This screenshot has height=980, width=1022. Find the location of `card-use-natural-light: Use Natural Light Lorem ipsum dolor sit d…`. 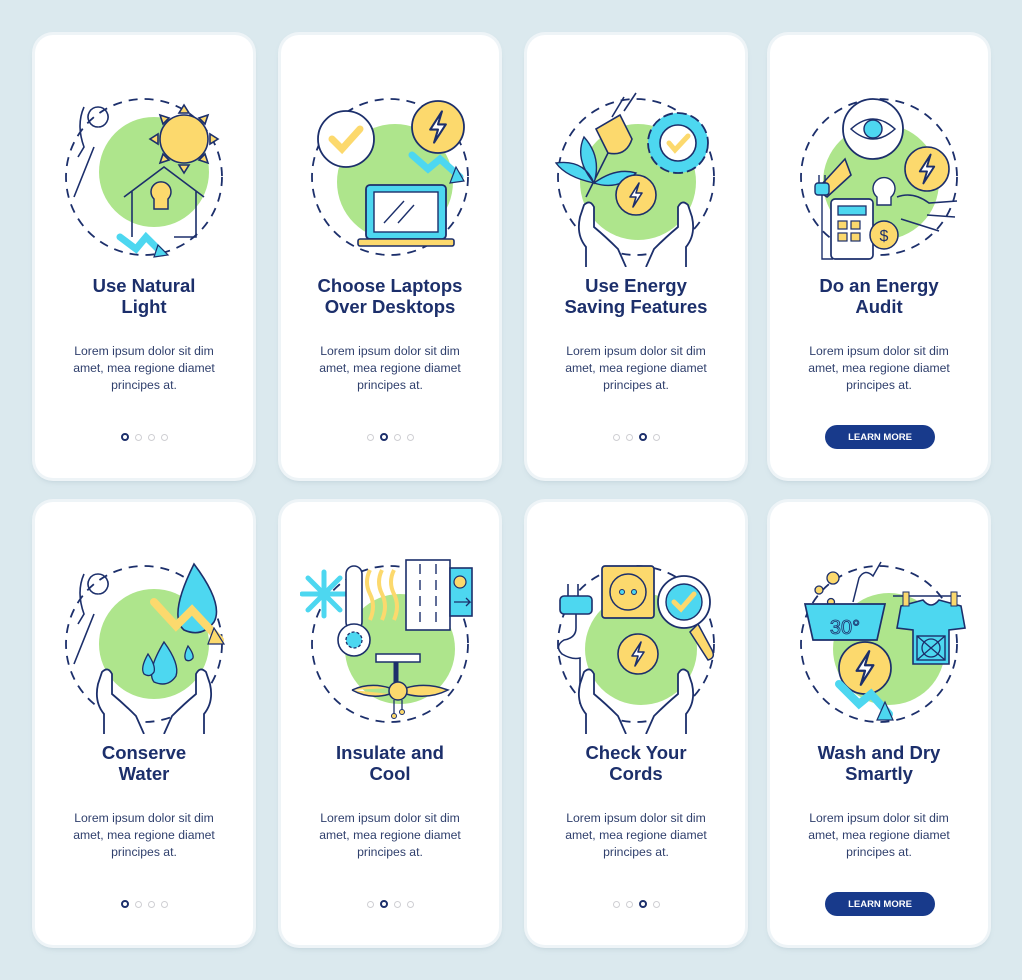

card-use-natural-light: Use Natural Light Lorem ipsum dolor sit d… is located at coordinates (144, 256).